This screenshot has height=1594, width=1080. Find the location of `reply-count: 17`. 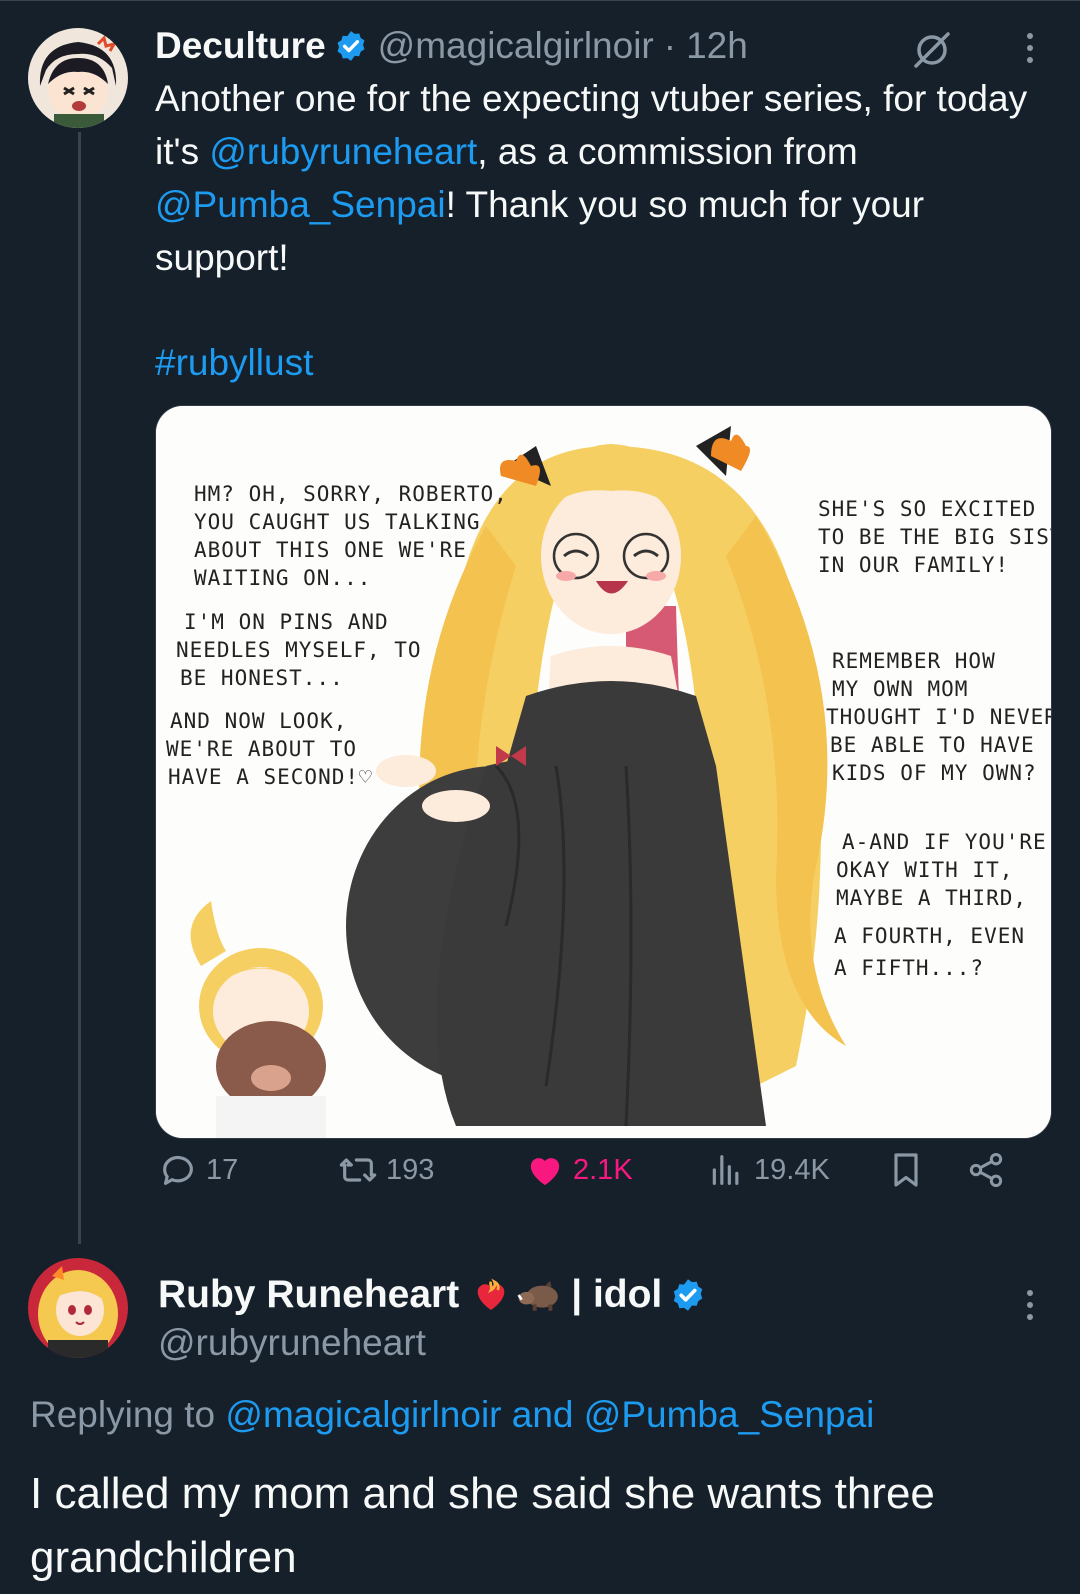

reply-count: 17 is located at coordinates (222, 1169).